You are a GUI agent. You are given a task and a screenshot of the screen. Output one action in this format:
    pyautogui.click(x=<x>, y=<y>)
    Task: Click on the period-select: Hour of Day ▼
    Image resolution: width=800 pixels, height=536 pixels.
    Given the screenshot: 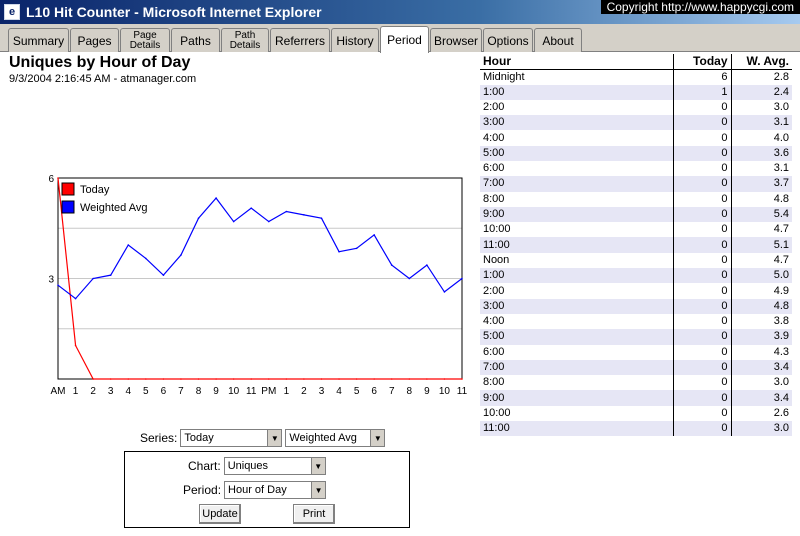 What is the action you would take?
    pyautogui.click(x=275, y=490)
    